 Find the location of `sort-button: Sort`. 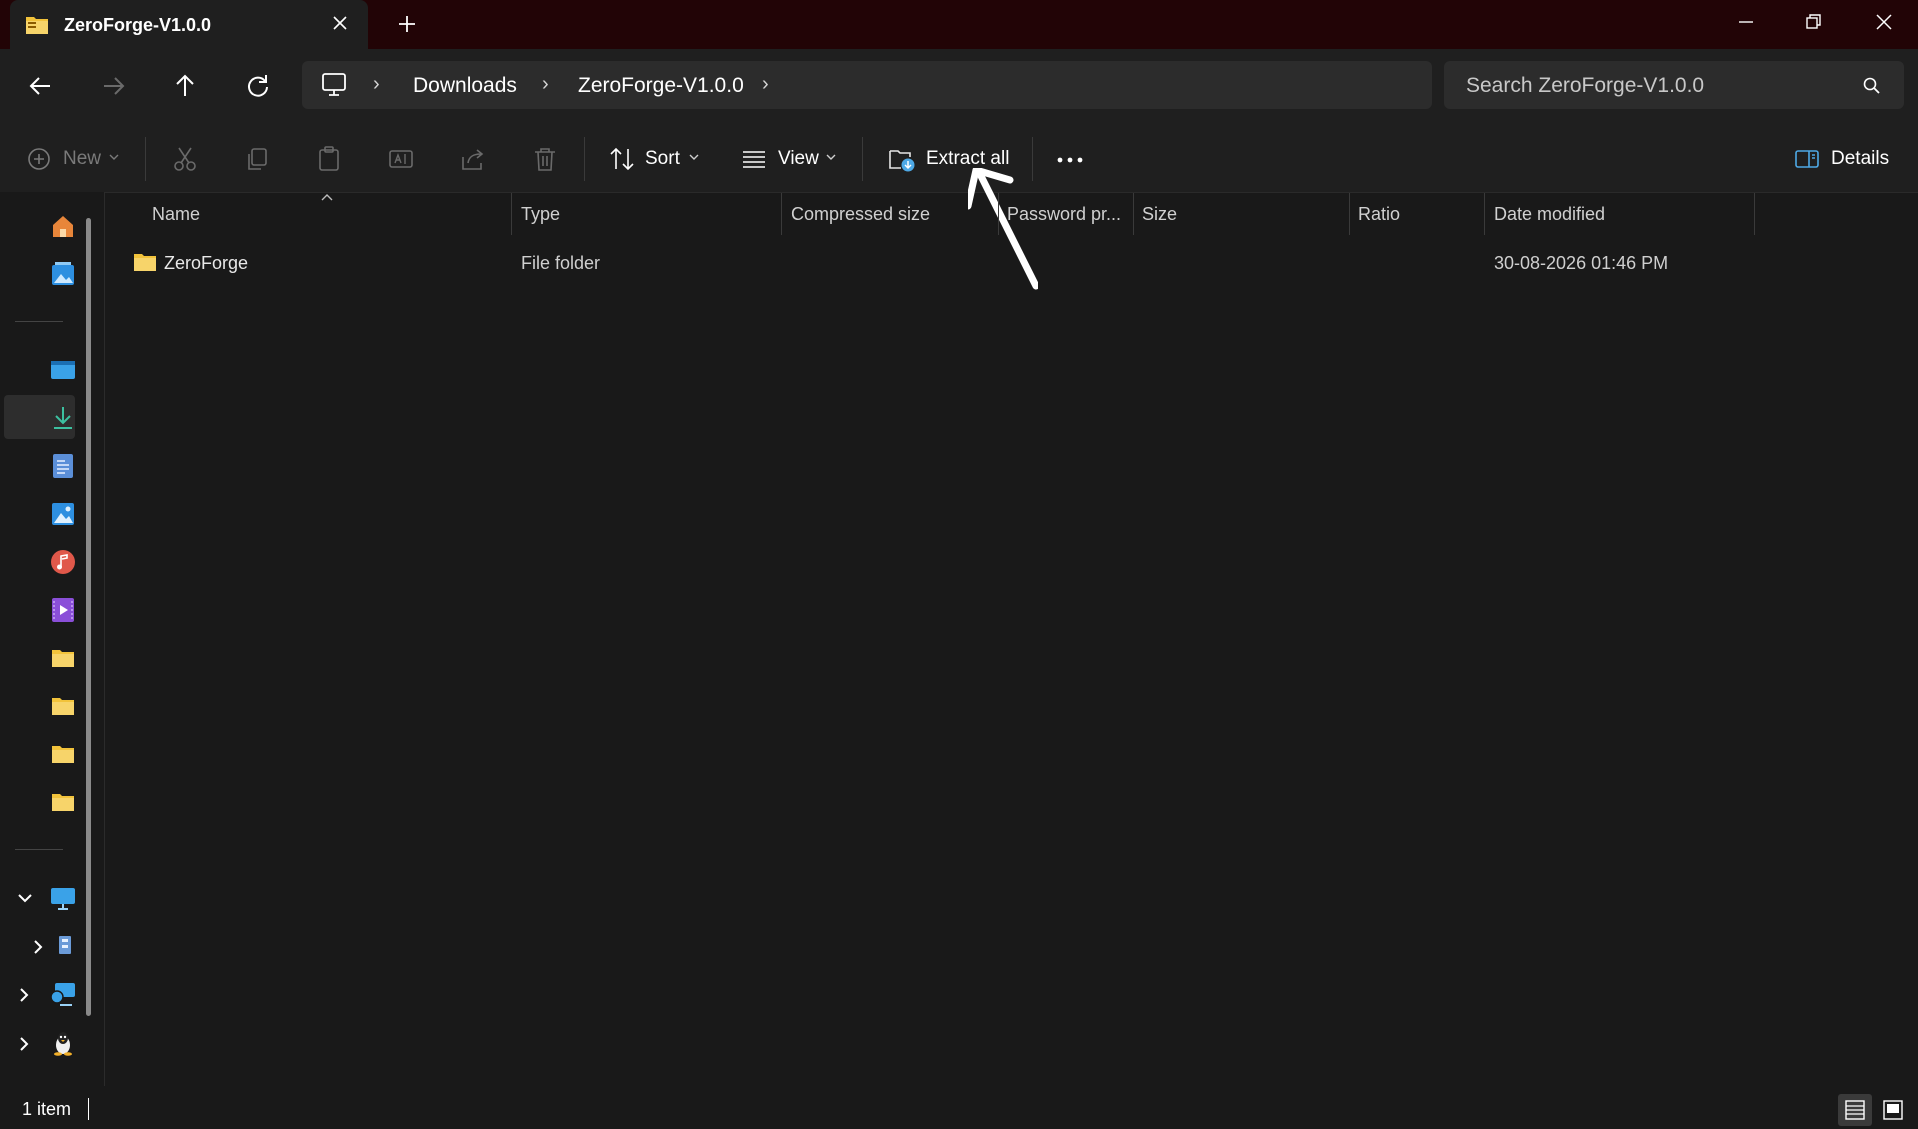

sort-button: Sort is located at coordinates (662, 159).